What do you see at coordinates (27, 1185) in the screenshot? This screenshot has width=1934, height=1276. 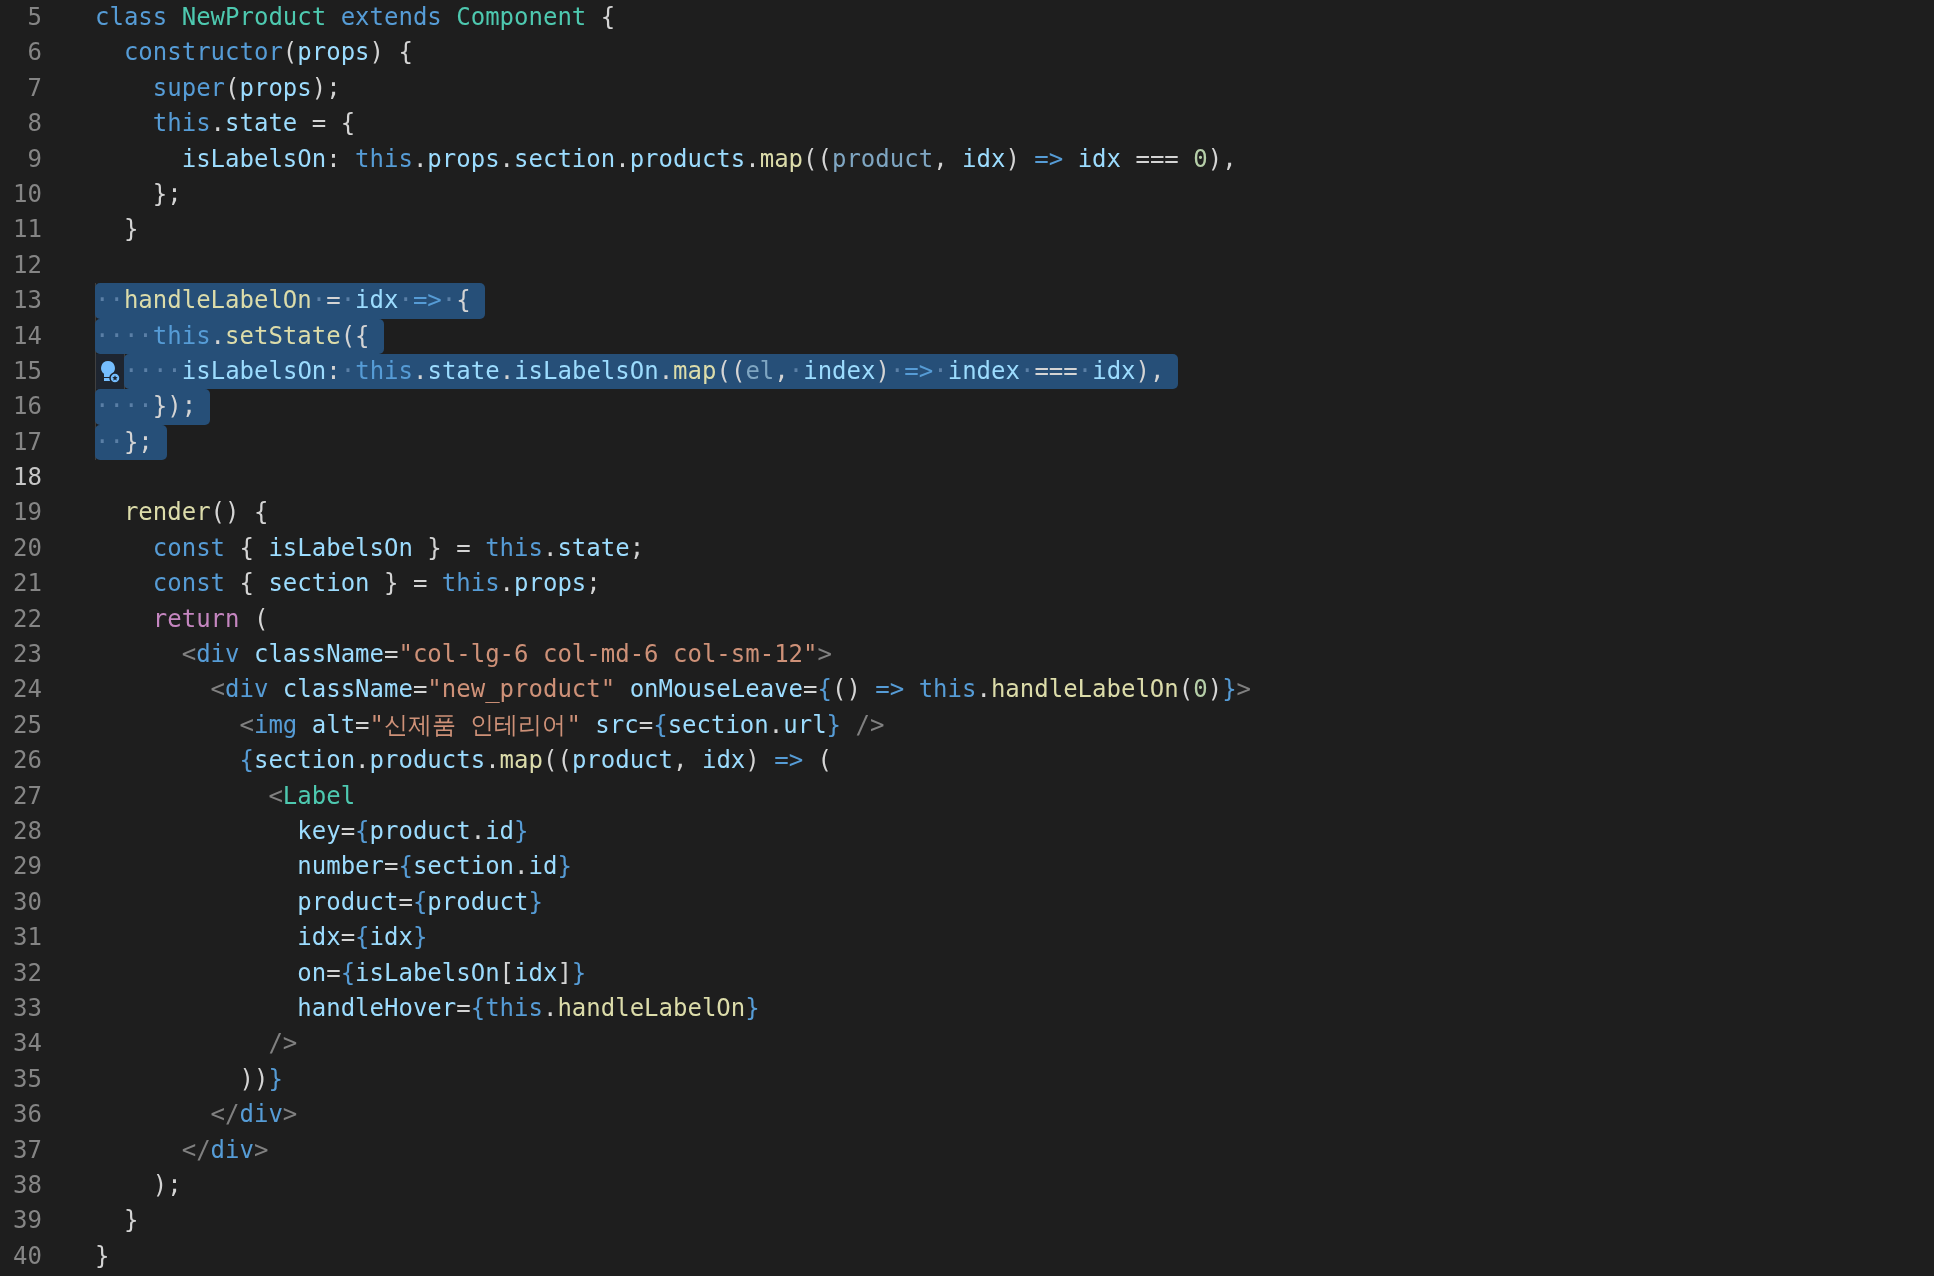 I see `line-number: 38` at bounding box center [27, 1185].